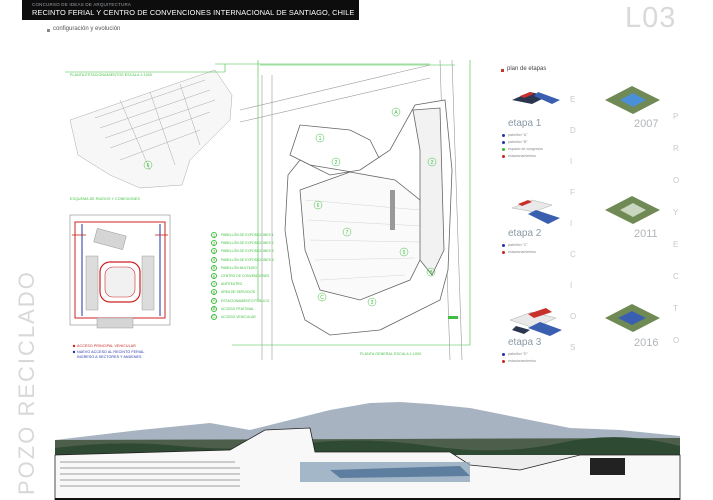 The width and height of the screenshot is (713, 500). I want to click on svg-text: 8, so click(431, 273).